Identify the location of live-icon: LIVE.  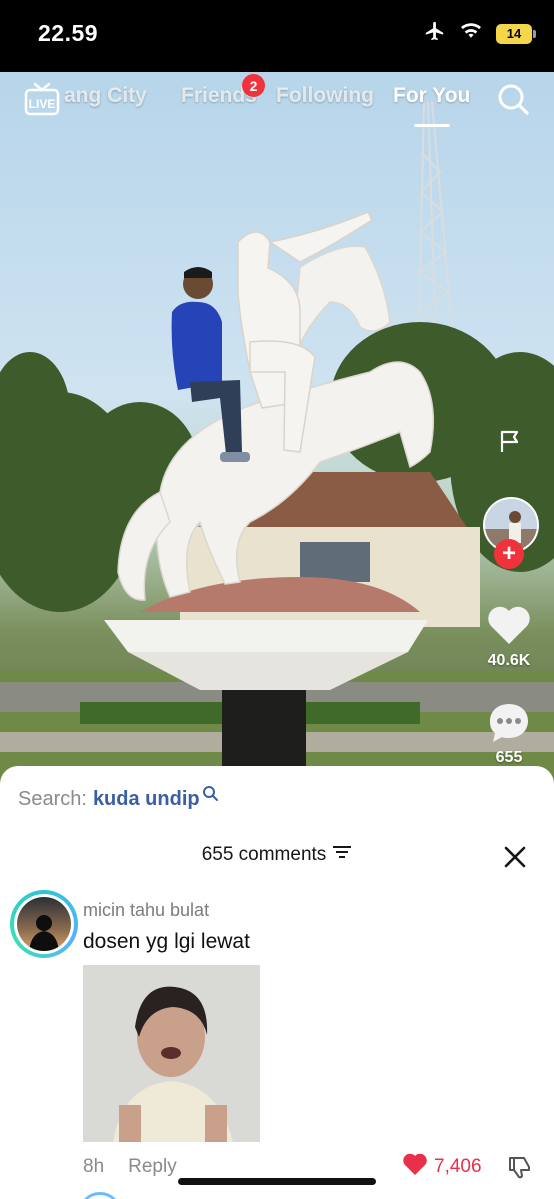
(42, 101).